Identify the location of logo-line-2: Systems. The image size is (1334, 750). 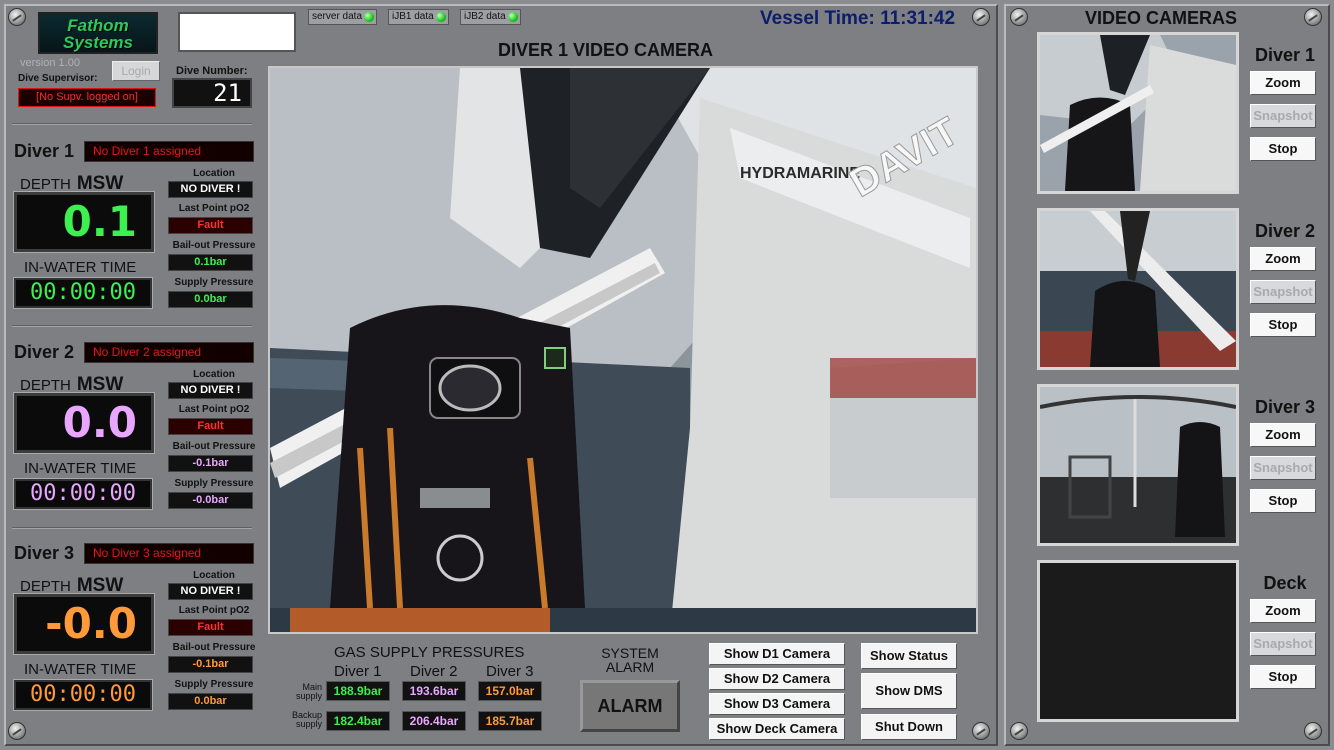
(98, 42).